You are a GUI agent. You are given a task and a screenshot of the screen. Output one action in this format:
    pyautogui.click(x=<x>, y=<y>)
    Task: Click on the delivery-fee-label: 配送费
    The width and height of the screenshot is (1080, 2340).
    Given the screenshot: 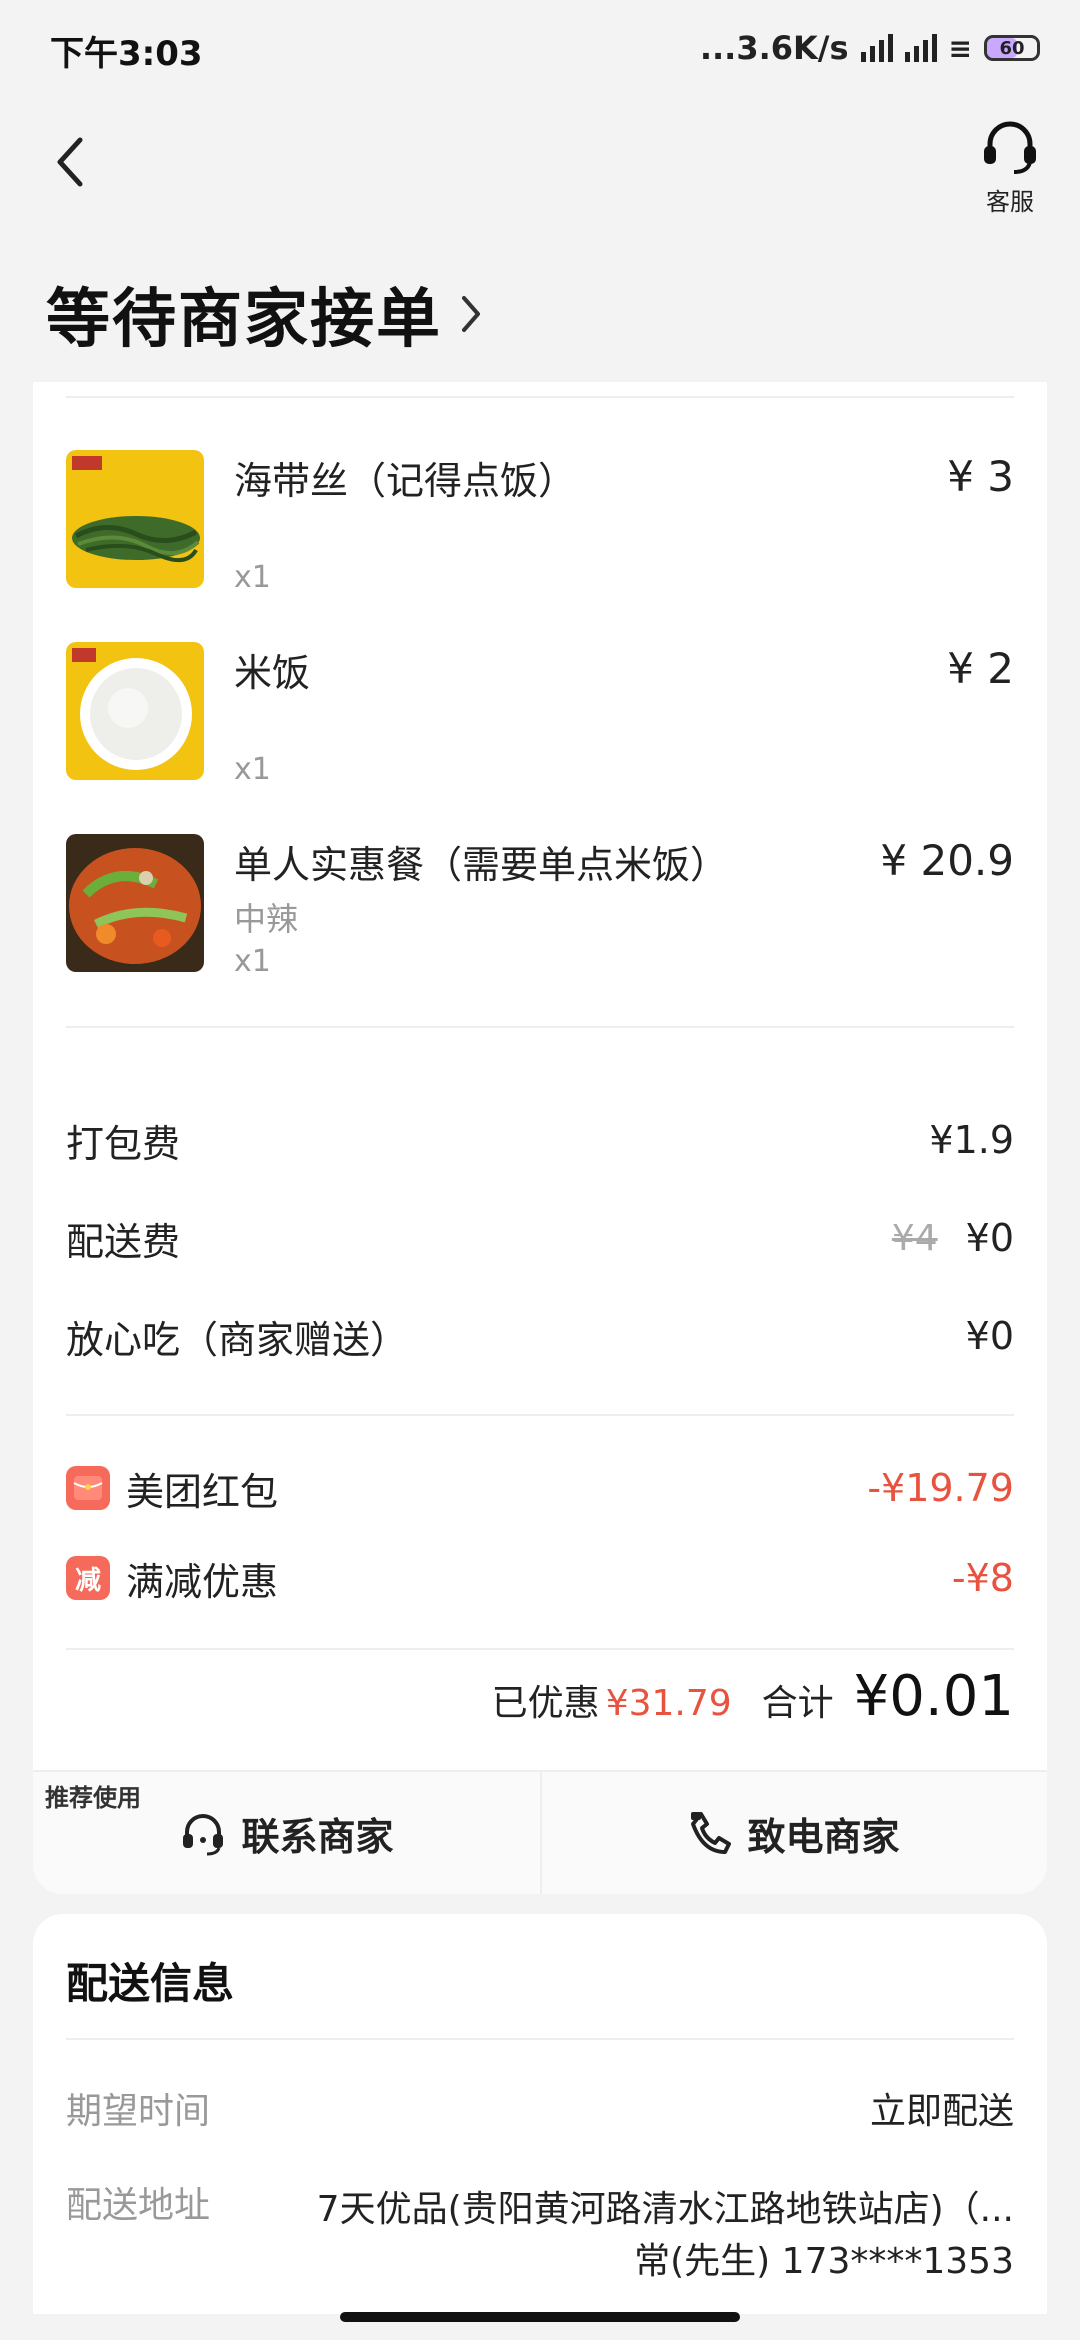 What is the action you would take?
    pyautogui.click(x=123, y=1241)
    